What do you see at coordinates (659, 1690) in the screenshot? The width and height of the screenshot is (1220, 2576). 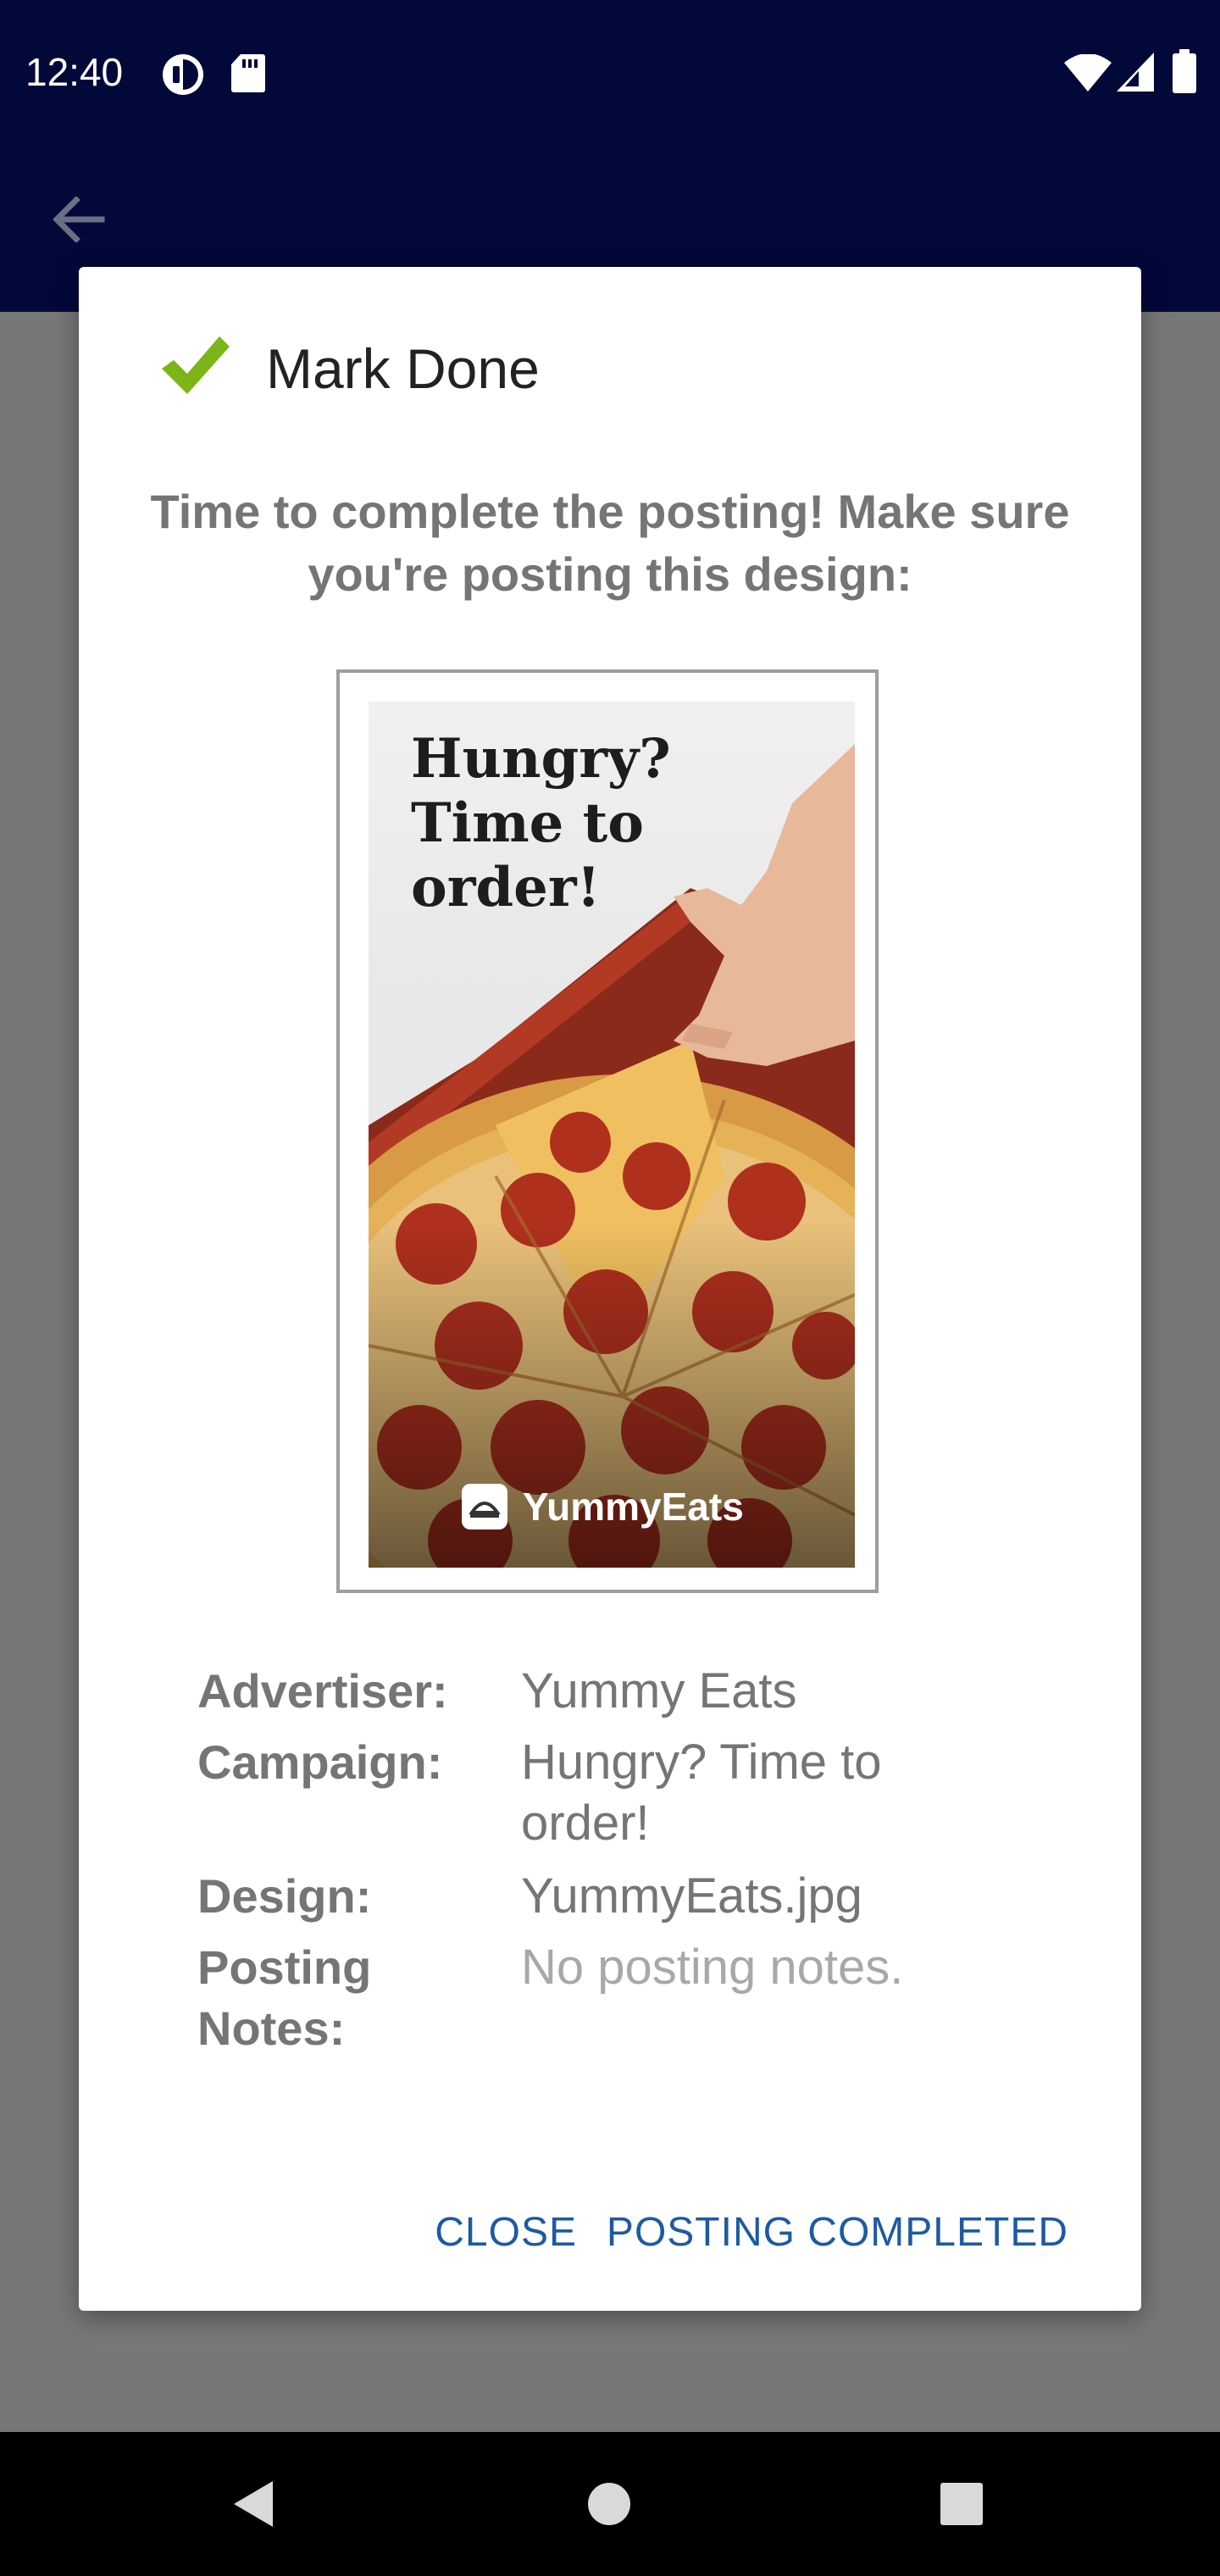 I see `advertiser-value: Yummy Eats` at bounding box center [659, 1690].